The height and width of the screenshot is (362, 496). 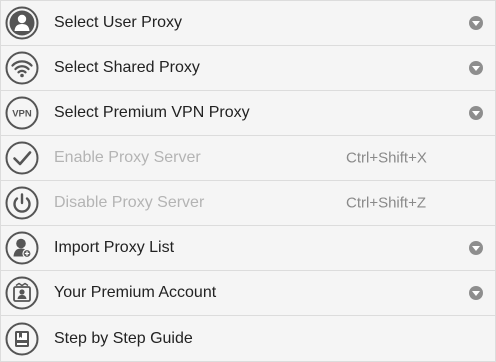 I want to click on power-icon, so click(x=22, y=203).